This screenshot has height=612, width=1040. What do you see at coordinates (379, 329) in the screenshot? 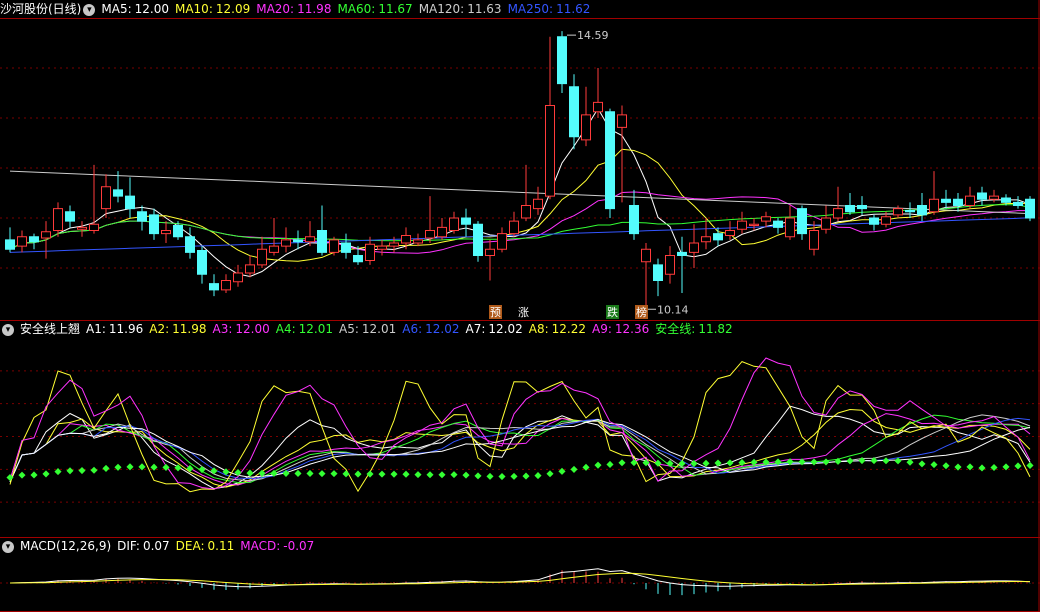
I see `legend-value: 12.01` at bounding box center [379, 329].